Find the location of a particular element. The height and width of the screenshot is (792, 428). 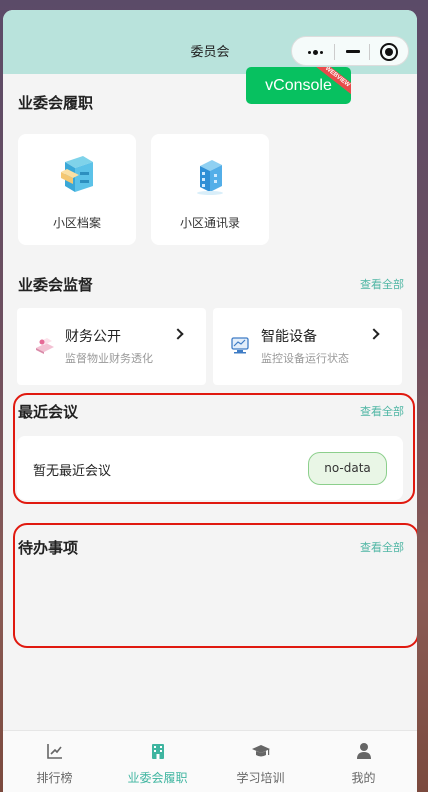

annotation-todos-box is located at coordinates (215, 585).